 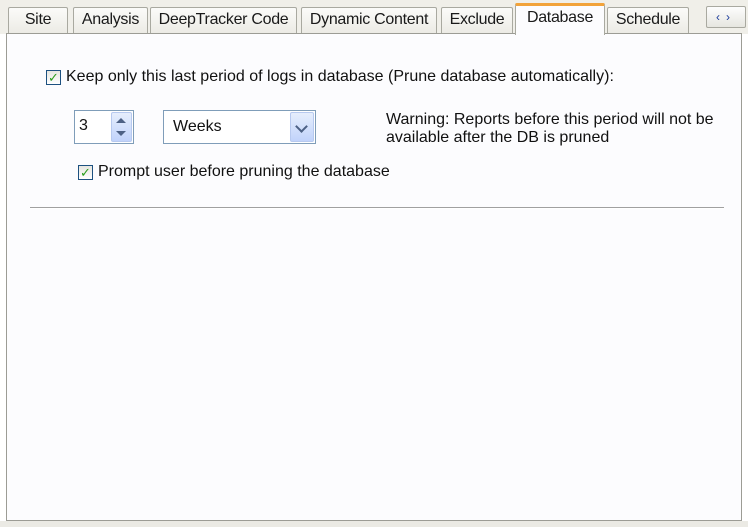 What do you see at coordinates (477, 20) in the screenshot?
I see `tab-exclude: Exclude` at bounding box center [477, 20].